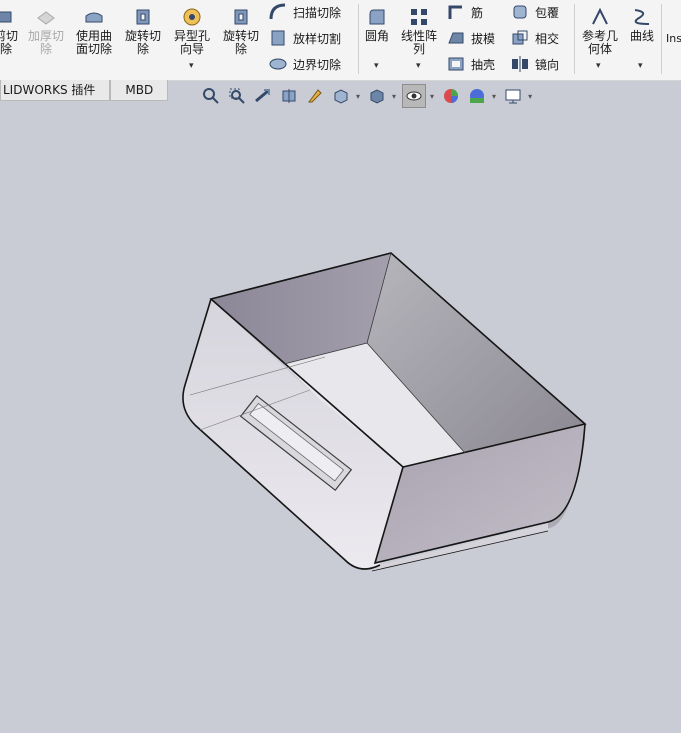 This screenshot has width=681, height=733. Describe the element at coordinates (673, 38) in the screenshot. I see `instant3d-label: Ins` at that location.